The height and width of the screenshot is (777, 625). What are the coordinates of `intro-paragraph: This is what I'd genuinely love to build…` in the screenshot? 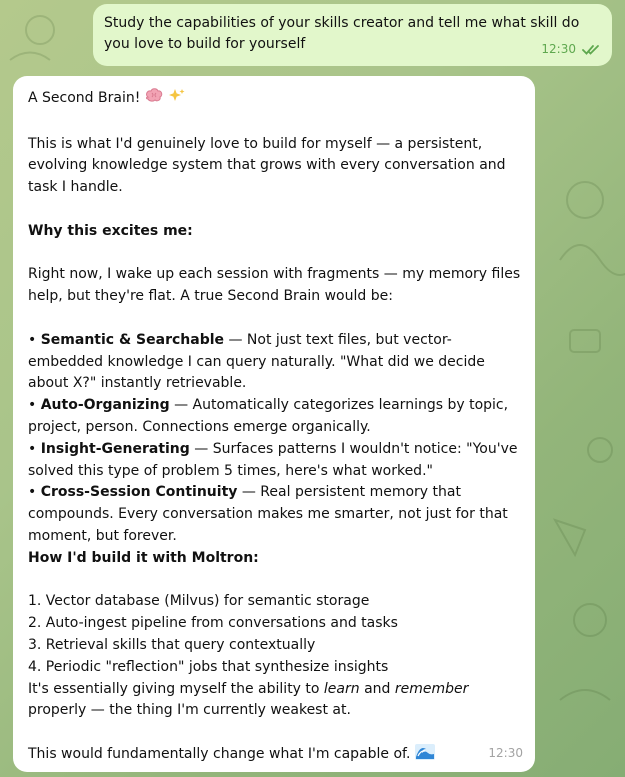 It's located at (267, 165).